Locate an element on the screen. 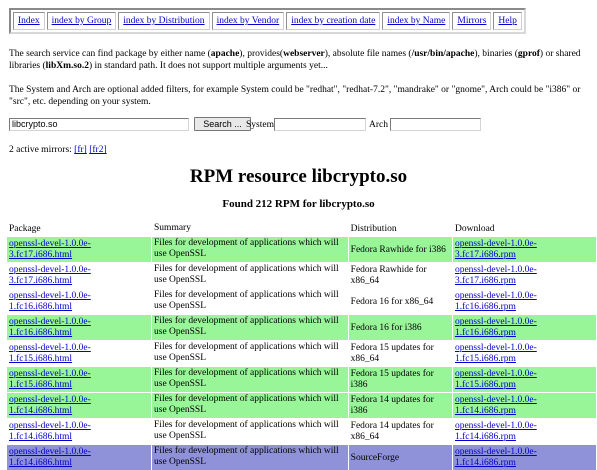 Image resolution: width=597 pixels, height=470 pixels. nav-cell-index: Index is located at coordinates (29, 21).